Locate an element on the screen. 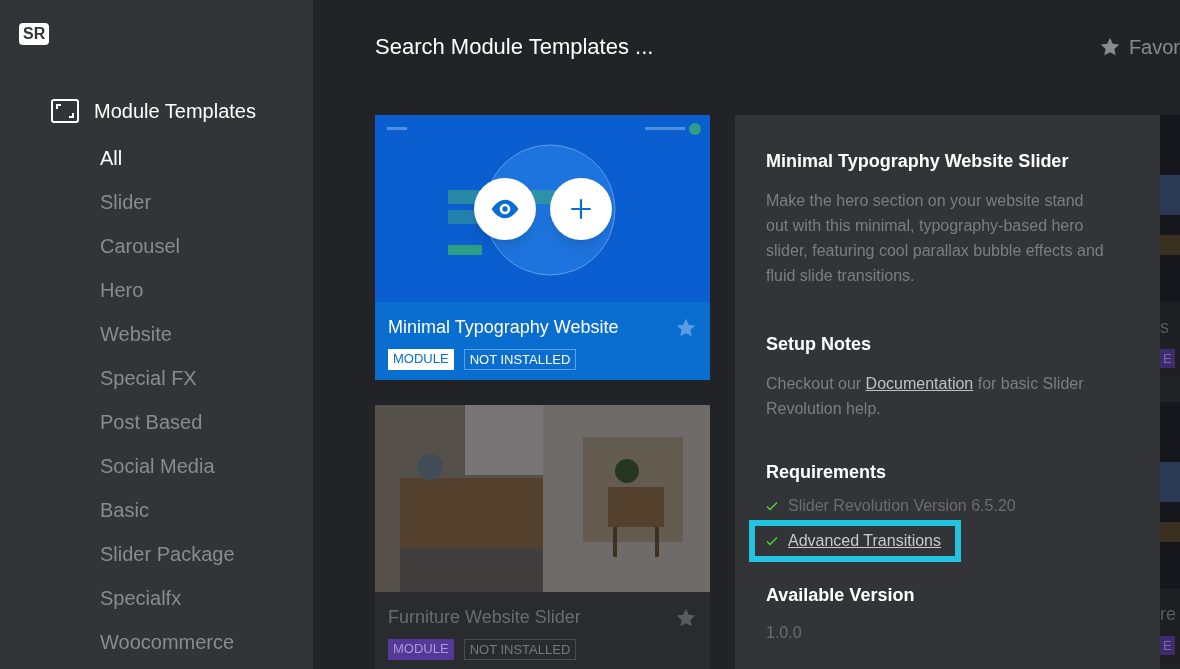 The height and width of the screenshot is (669, 1180). favorites-link: Favor is located at coordinates (1154, 46).